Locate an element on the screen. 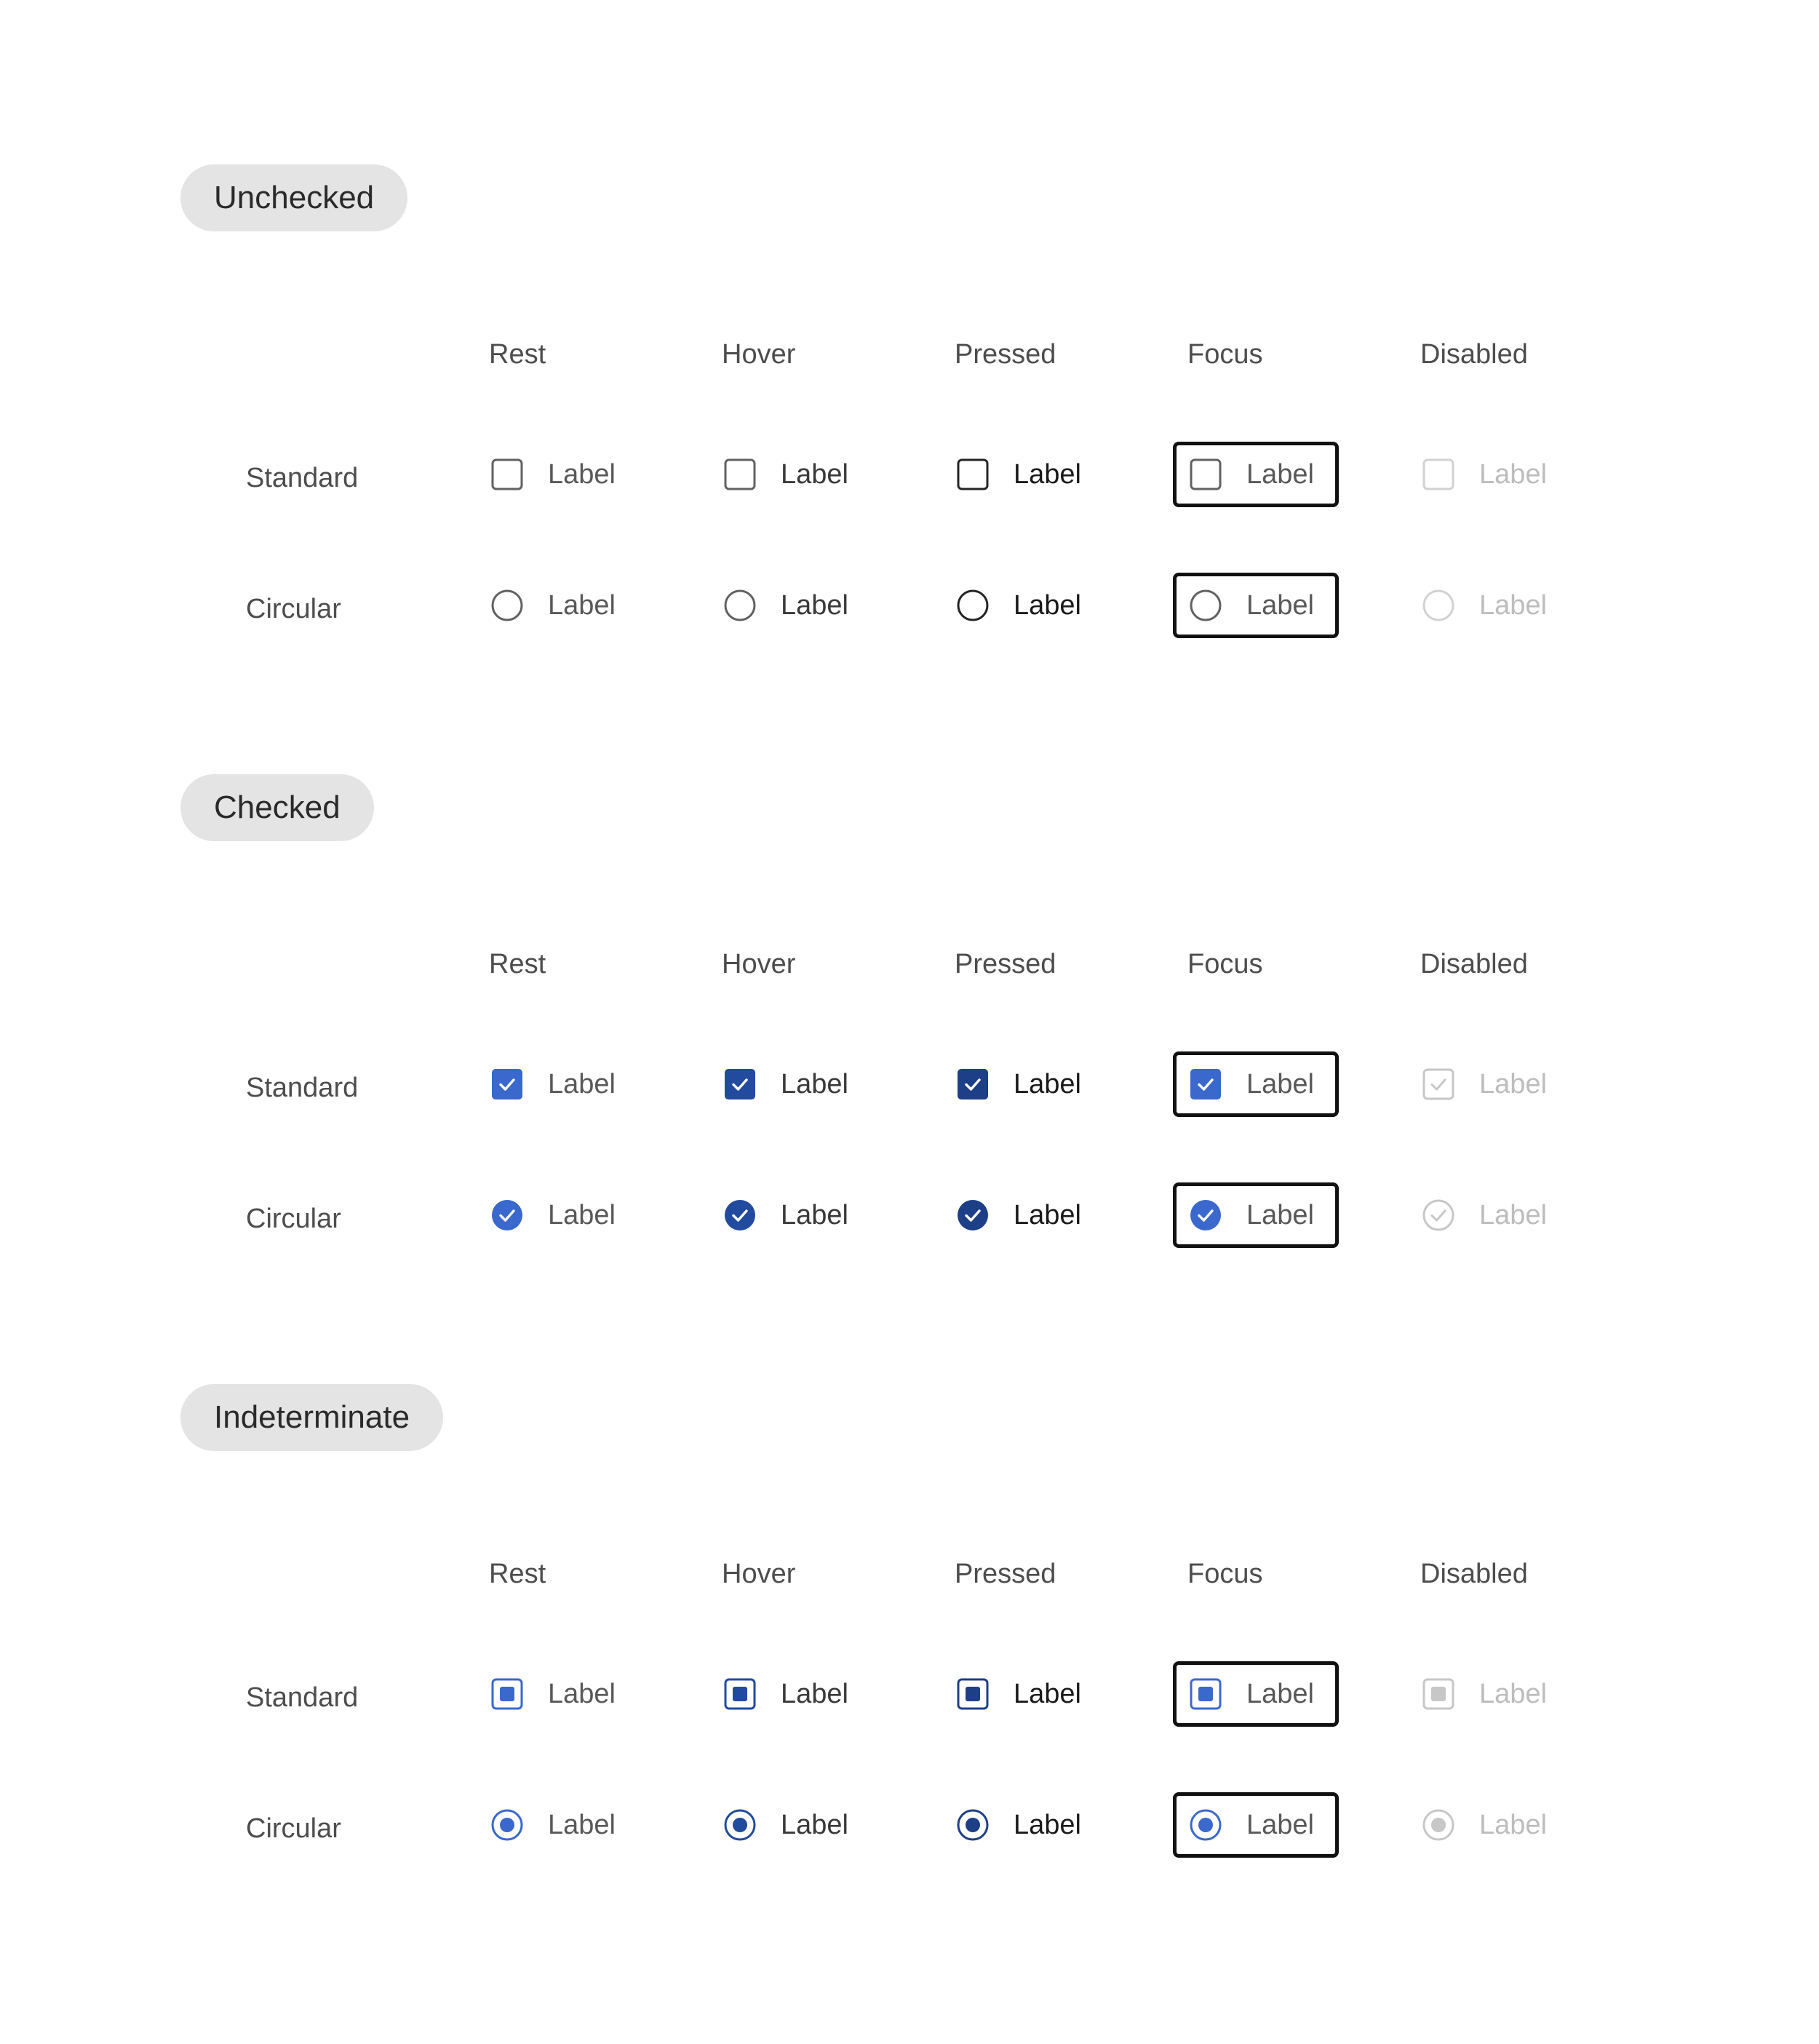 This screenshot has width=1819, height=2044. checkbox-checked-disabled: Label is located at coordinates (1489, 1084).